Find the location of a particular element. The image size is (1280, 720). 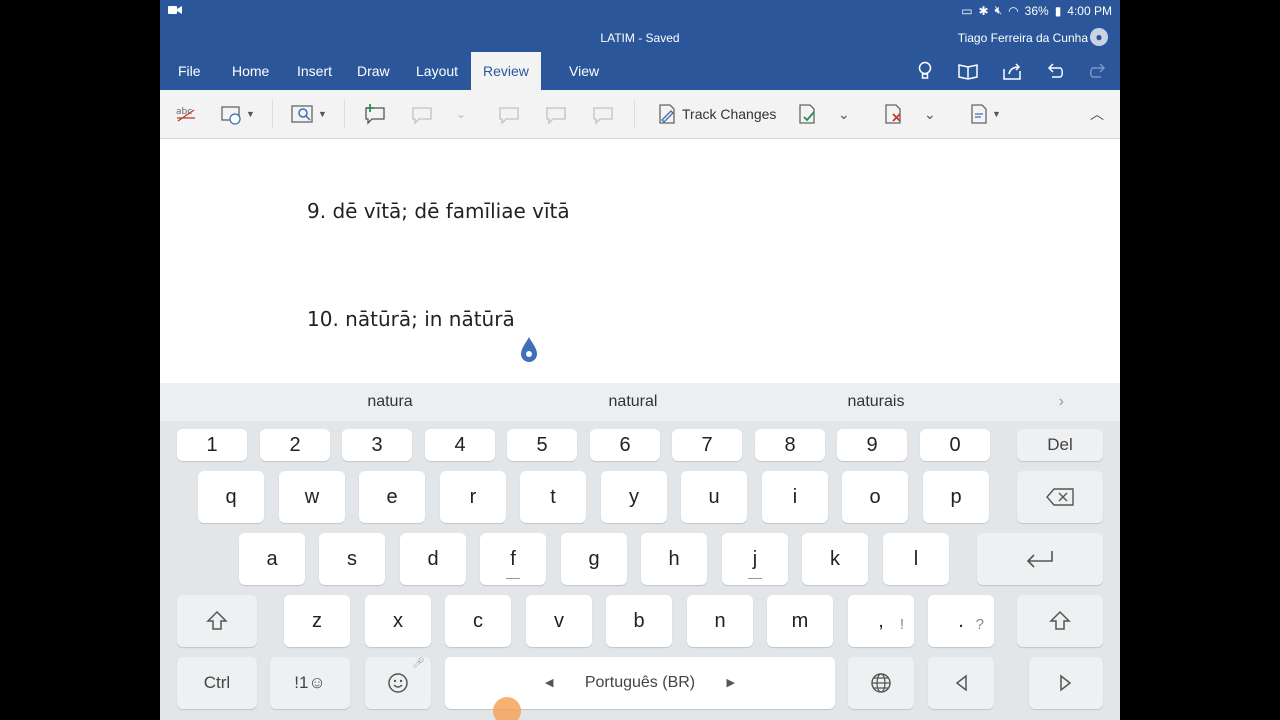

lightbulb-icon is located at coordinates (925, 71).